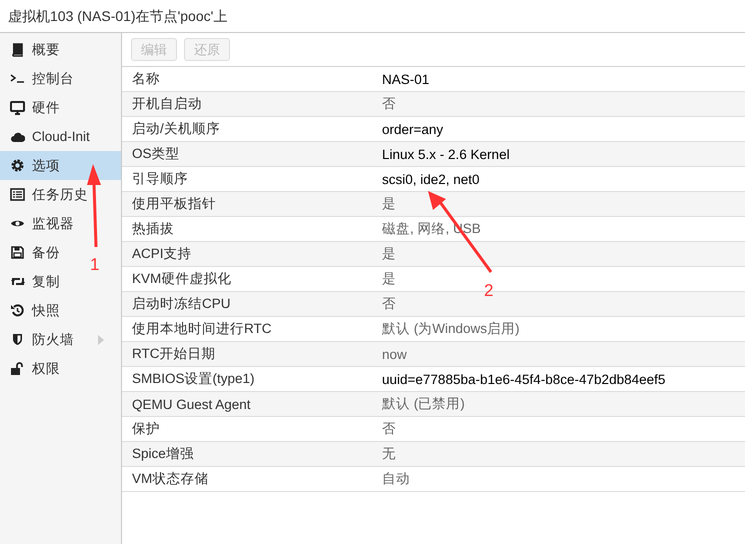 The width and height of the screenshot is (745, 544). I want to click on option-value: 默认 (为Windows启用), so click(451, 329).